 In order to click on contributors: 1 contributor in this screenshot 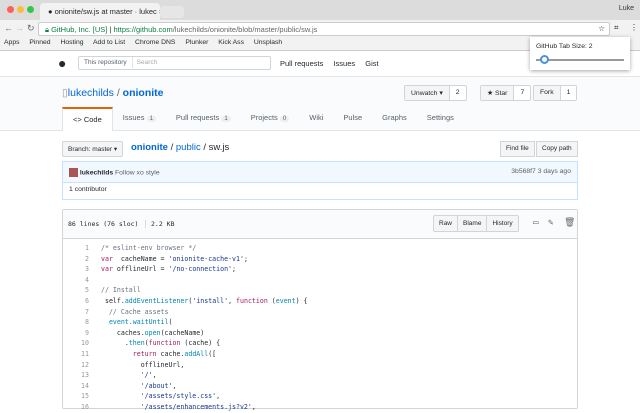, I will do `click(320, 191)`.